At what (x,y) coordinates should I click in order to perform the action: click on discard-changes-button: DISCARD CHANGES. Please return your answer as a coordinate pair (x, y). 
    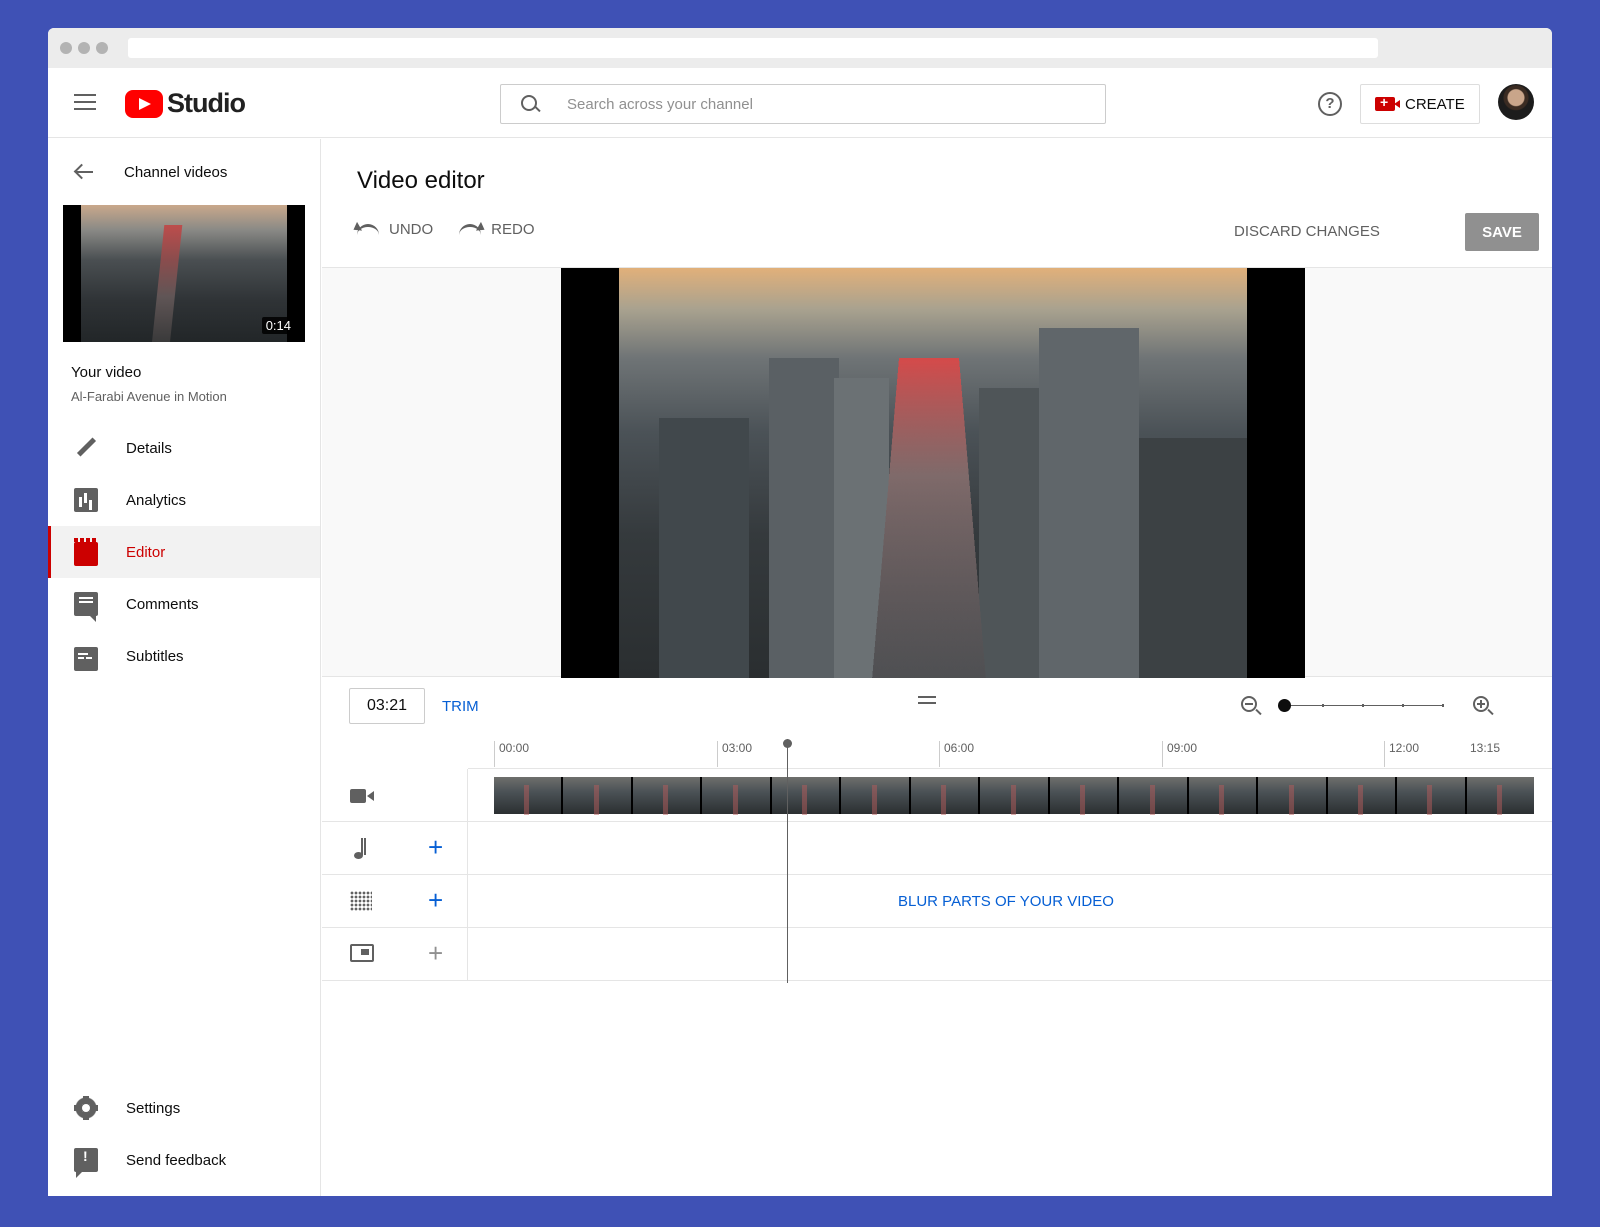
    Looking at the image, I should click on (1307, 231).